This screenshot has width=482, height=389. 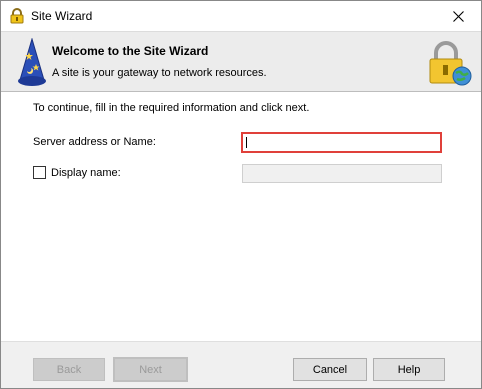 I want to click on wizard-hat-icon, so click(x=32, y=62).